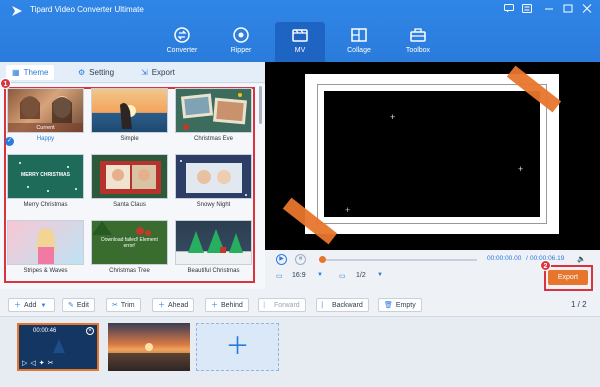 This screenshot has width=600, height=387. What do you see at coordinates (9, 141) in the screenshot?
I see `selected-check-icon: ✓` at bounding box center [9, 141].